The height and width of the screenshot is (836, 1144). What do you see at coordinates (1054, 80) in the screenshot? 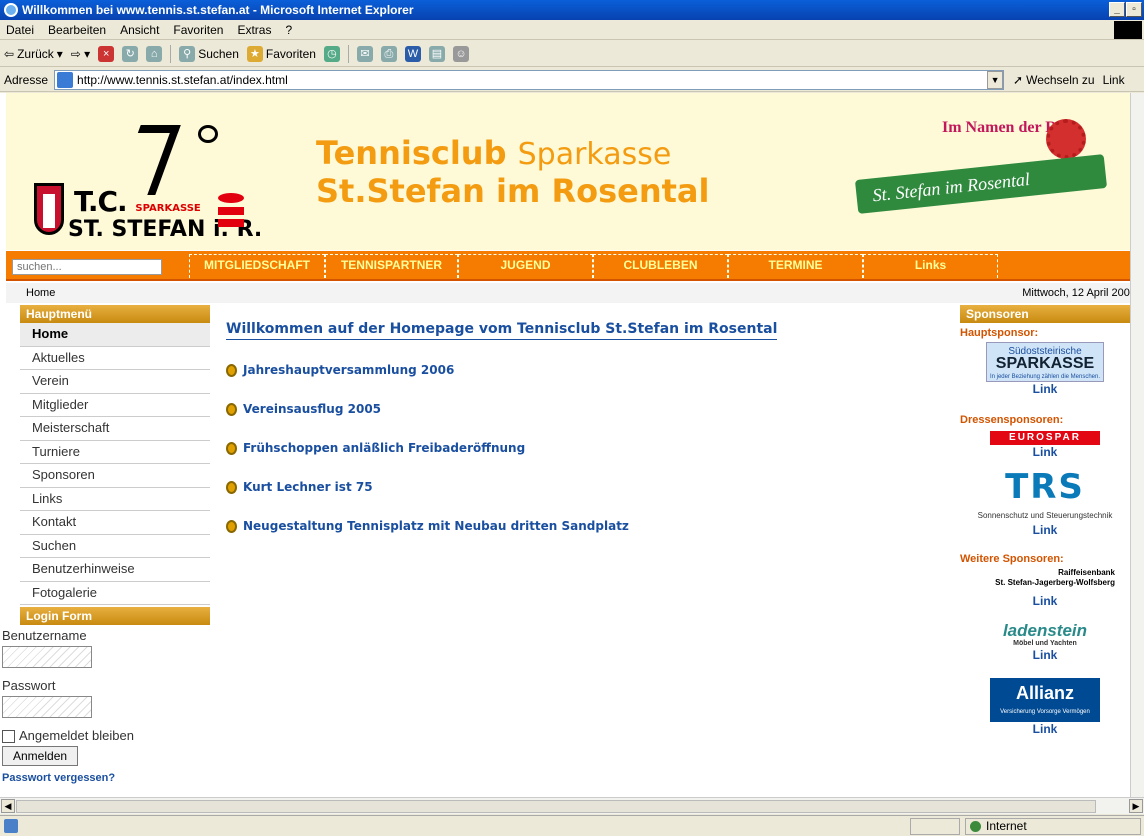
I see `go-button: ➚ Wechseln zu` at bounding box center [1054, 80].